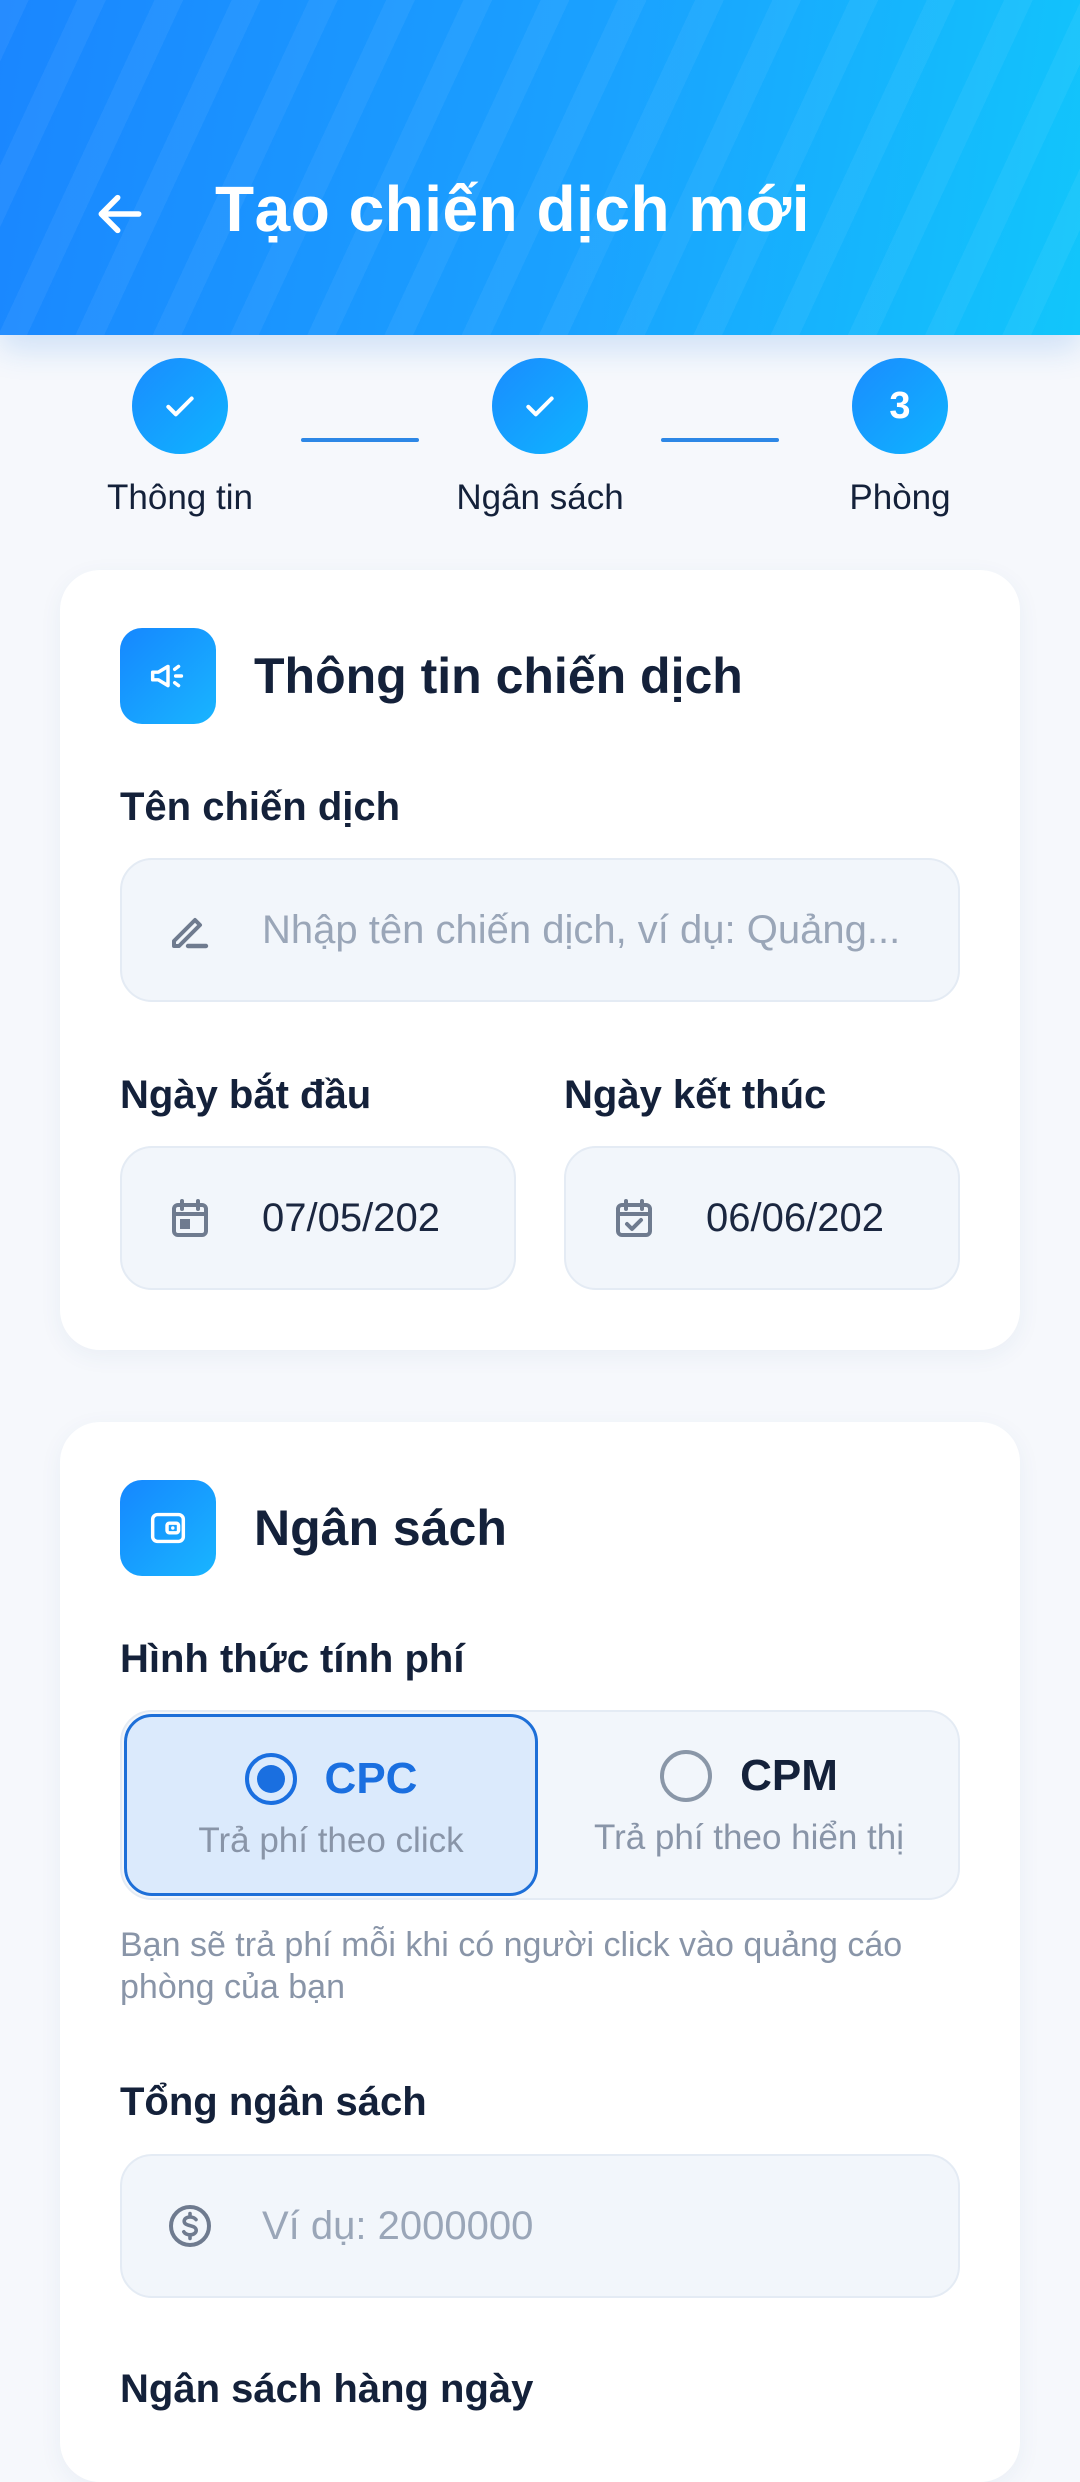  I want to click on radio-selected-icon, so click(270, 1779).